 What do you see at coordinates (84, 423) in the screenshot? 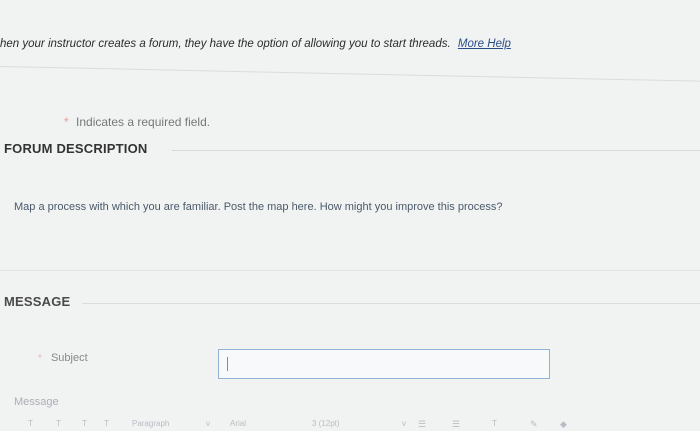
I see `underline-button: T` at bounding box center [84, 423].